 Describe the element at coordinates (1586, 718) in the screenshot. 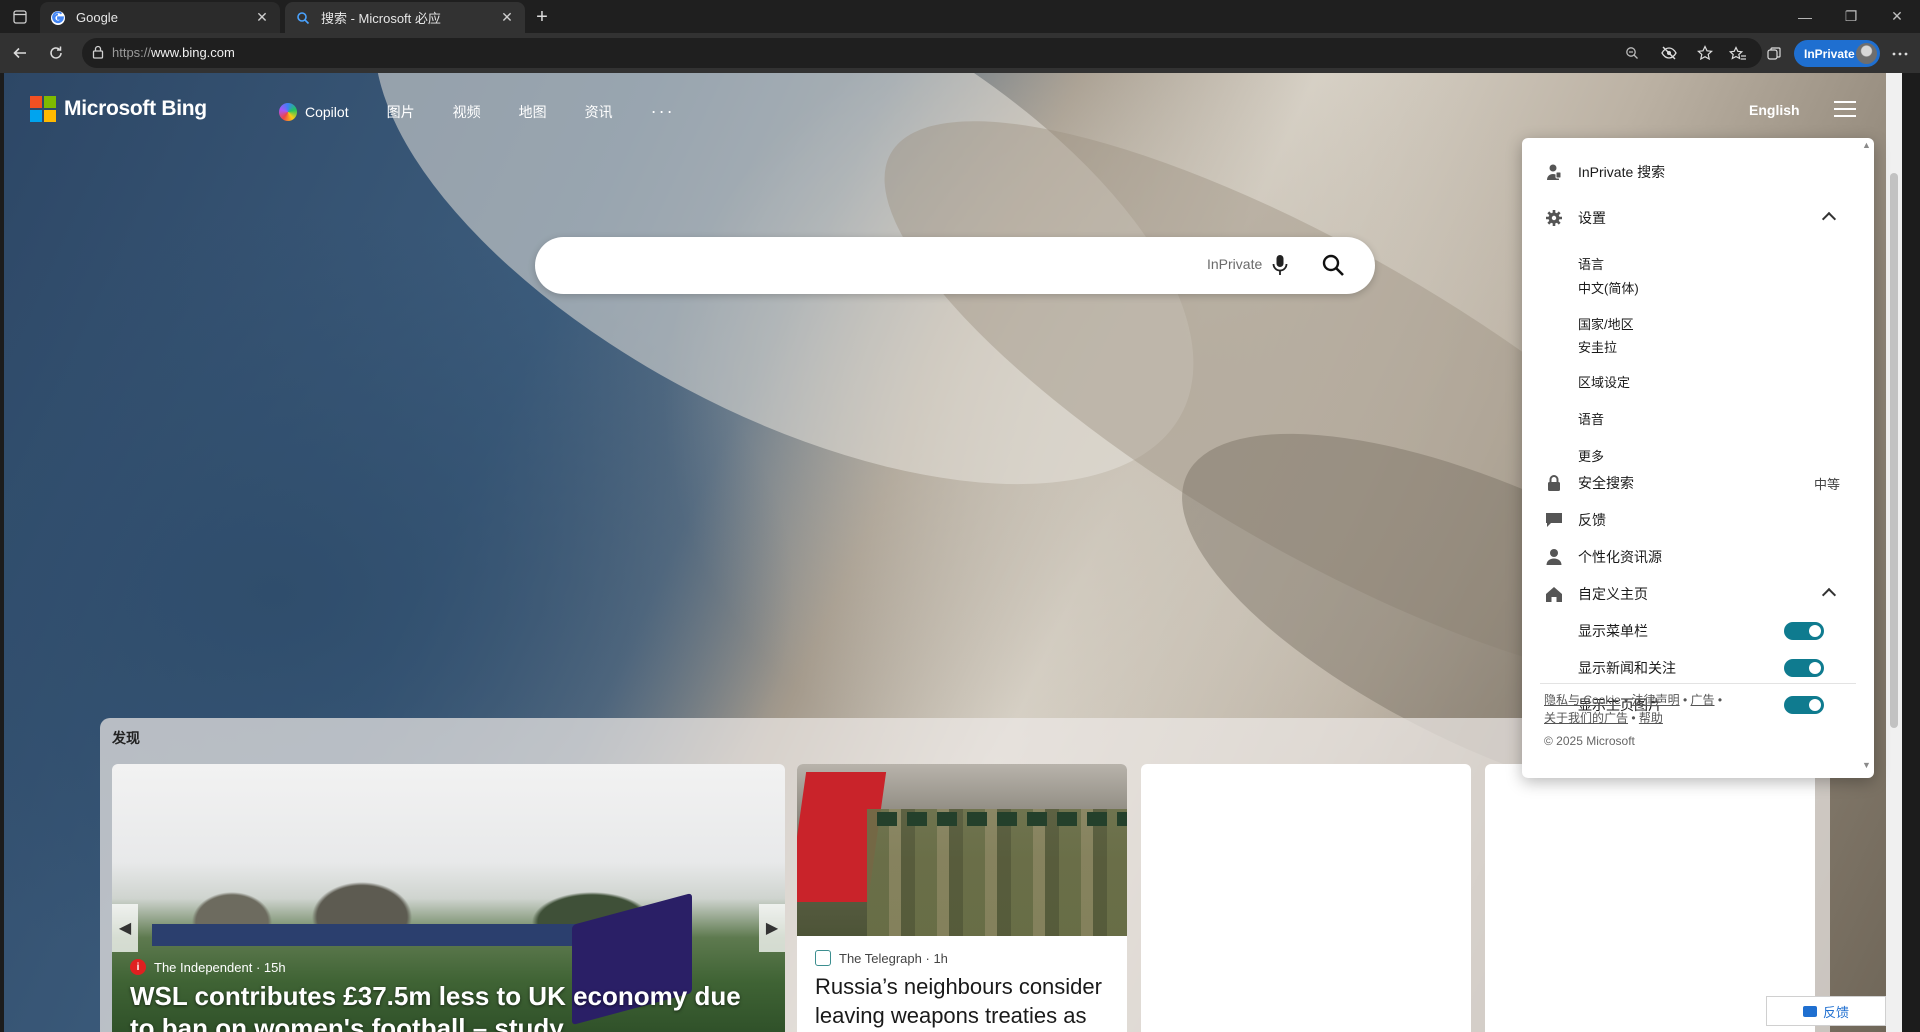

I see `about-ads-link: 关于我们的广告` at that location.